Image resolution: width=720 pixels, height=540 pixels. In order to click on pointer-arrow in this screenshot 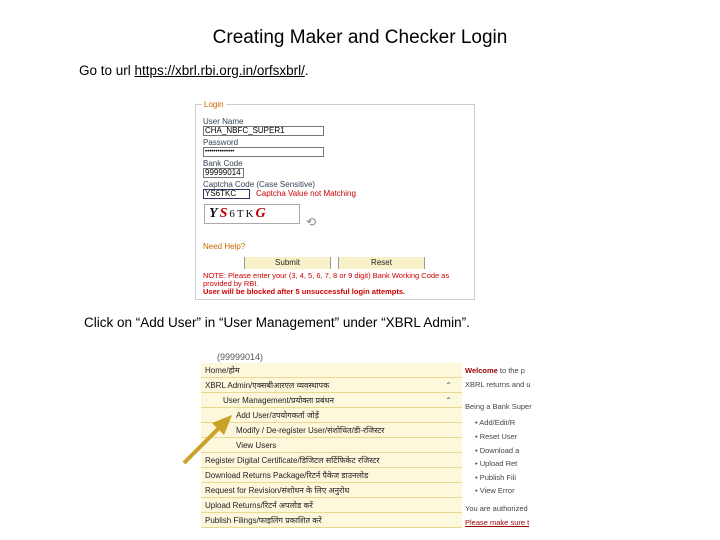, I will do `click(207, 440)`.